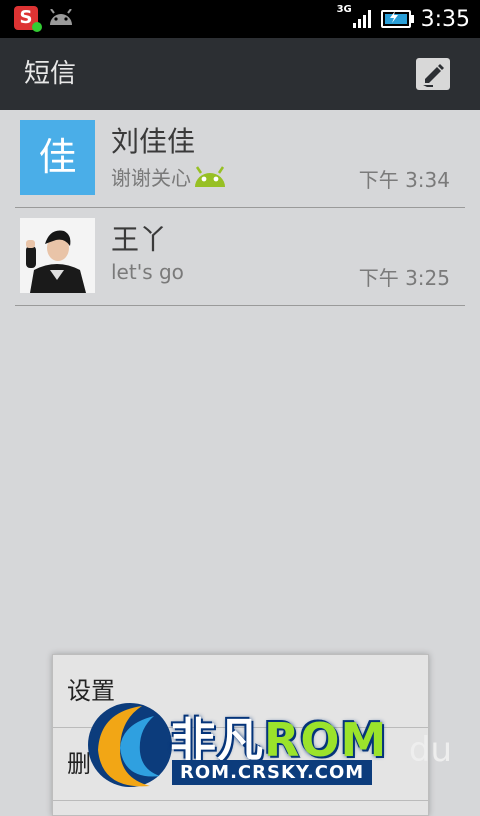 Image resolution: width=480 pixels, height=816 pixels. What do you see at coordinates (240, 19) in the screenshot?
I see `status-bar: S 3G 3:35` at bounding box center [240, 19].